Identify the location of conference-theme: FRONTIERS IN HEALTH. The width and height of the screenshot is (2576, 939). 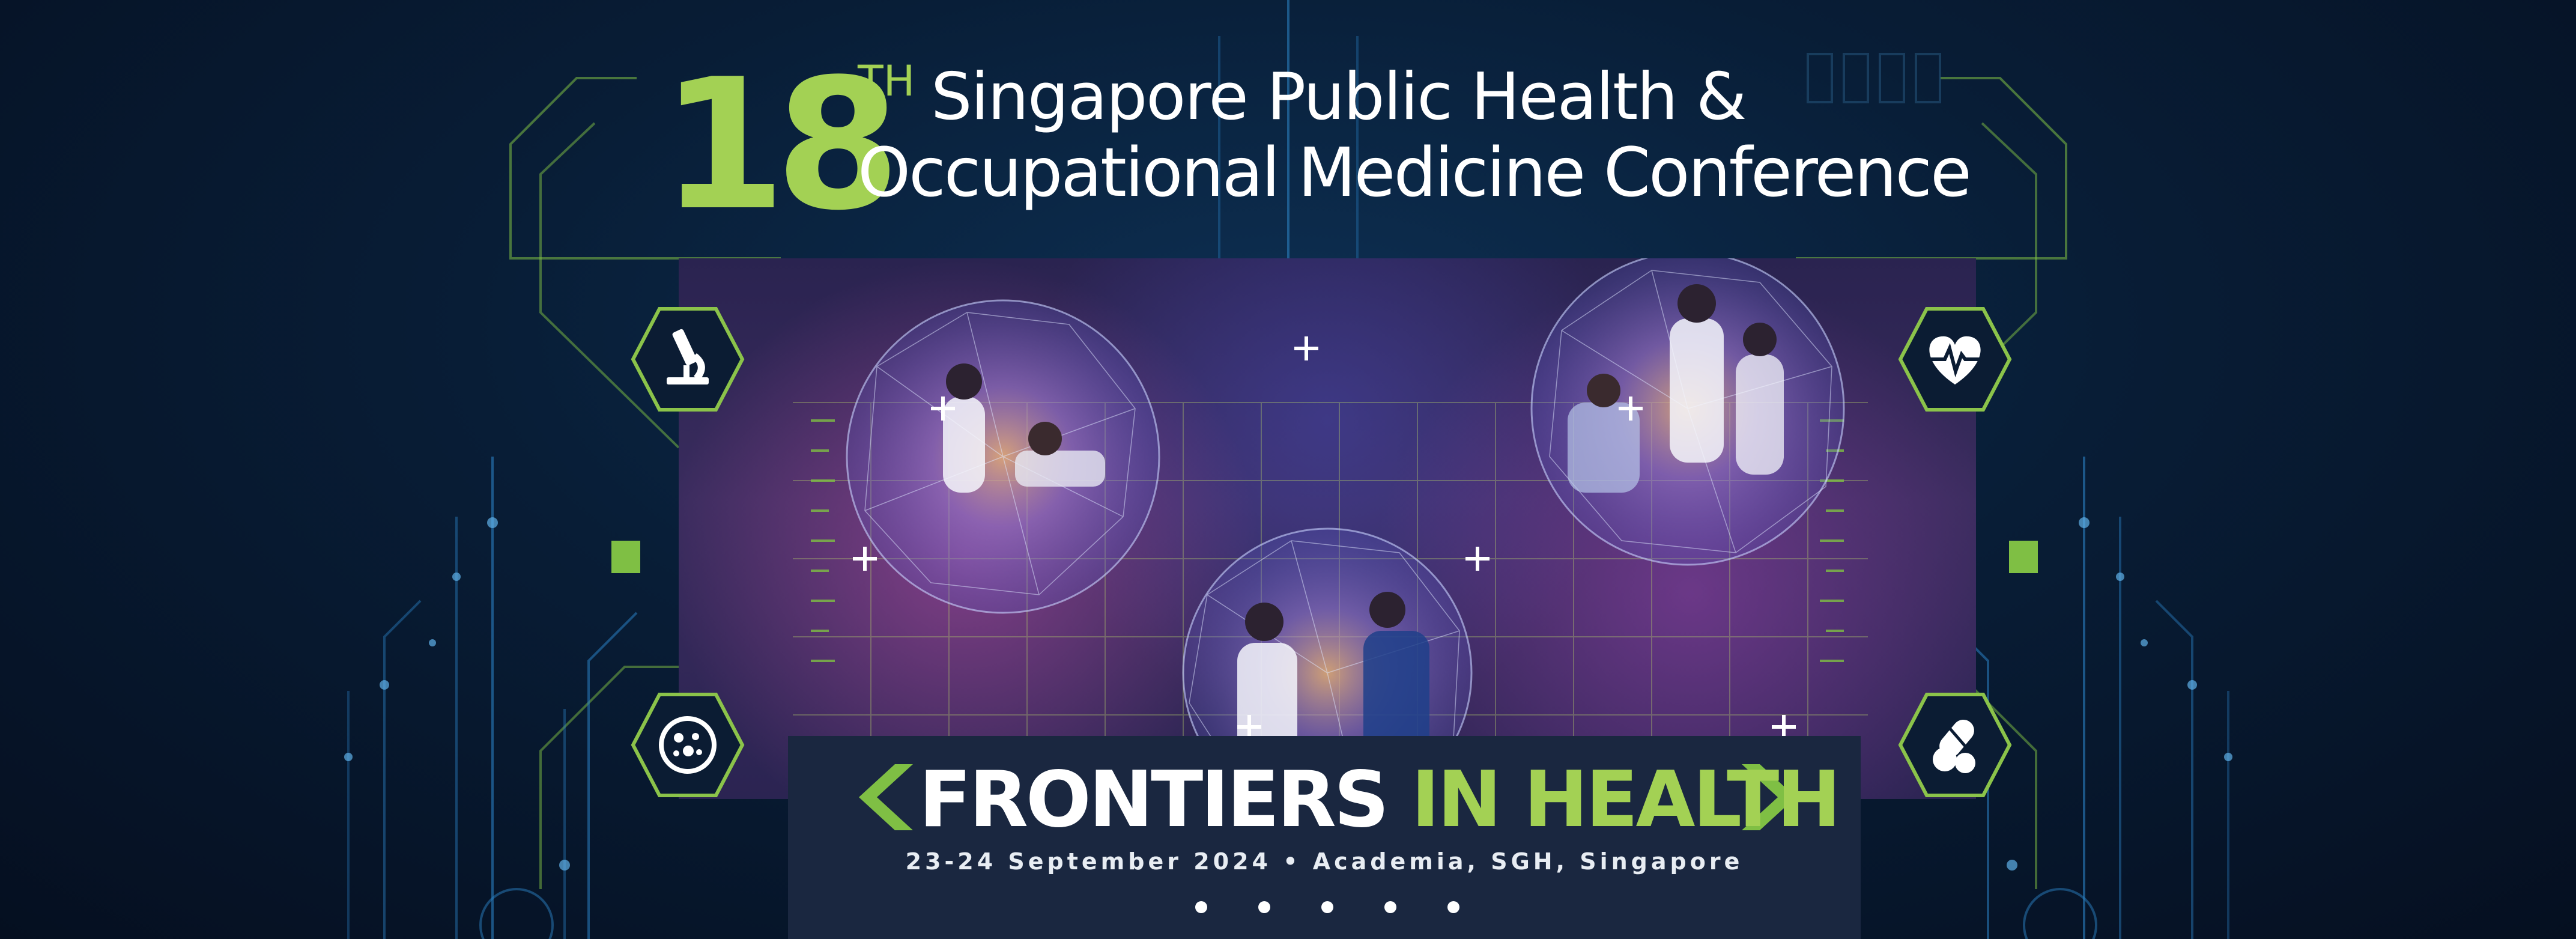
(1380, 800).